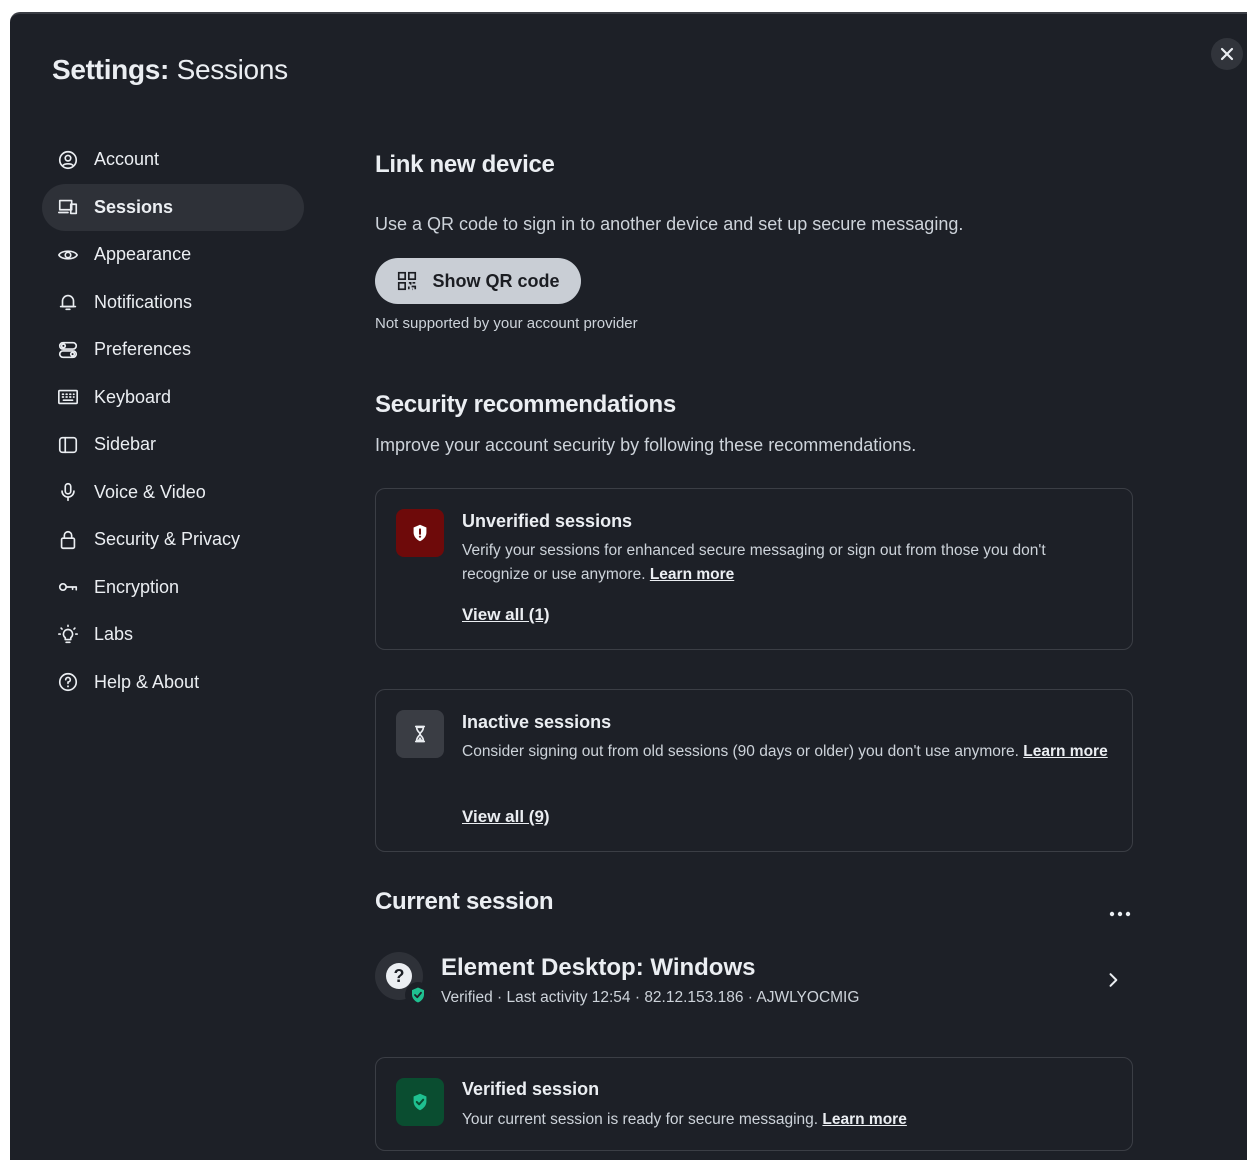 This screenshot has width=1247, height=1160. Describe the element at coordinates (167, 539) in the screenshot. I see `sidebar-item-label: Security & Privacy` at that location.